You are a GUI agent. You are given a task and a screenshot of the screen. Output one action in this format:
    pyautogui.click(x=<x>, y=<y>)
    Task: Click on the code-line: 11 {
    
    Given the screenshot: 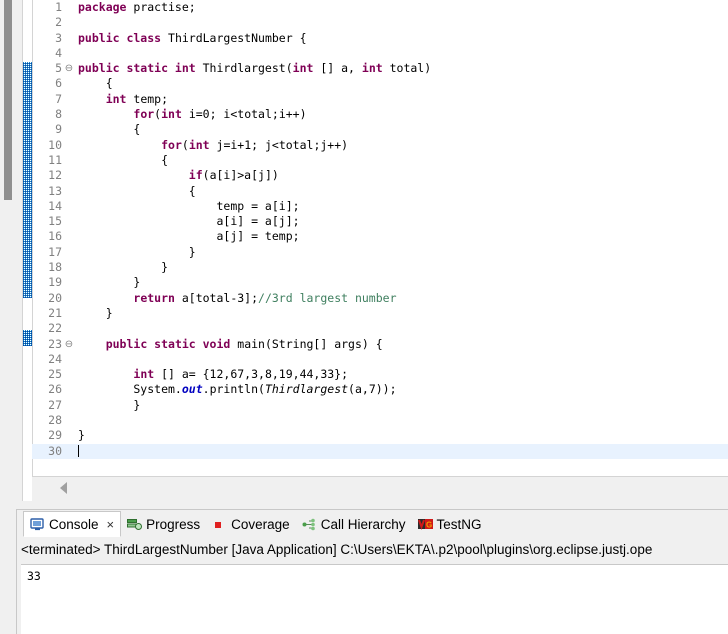 What is the action you would take?
    pyautogui.click(x=380, y=160)
    